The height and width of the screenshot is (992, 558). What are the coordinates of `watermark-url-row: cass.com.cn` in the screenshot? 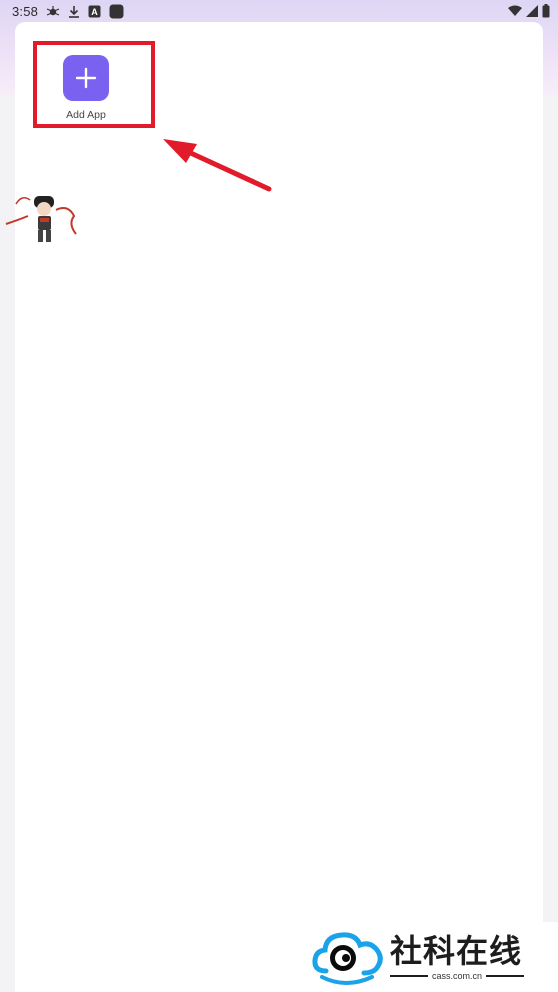 It's located at (457, 976).